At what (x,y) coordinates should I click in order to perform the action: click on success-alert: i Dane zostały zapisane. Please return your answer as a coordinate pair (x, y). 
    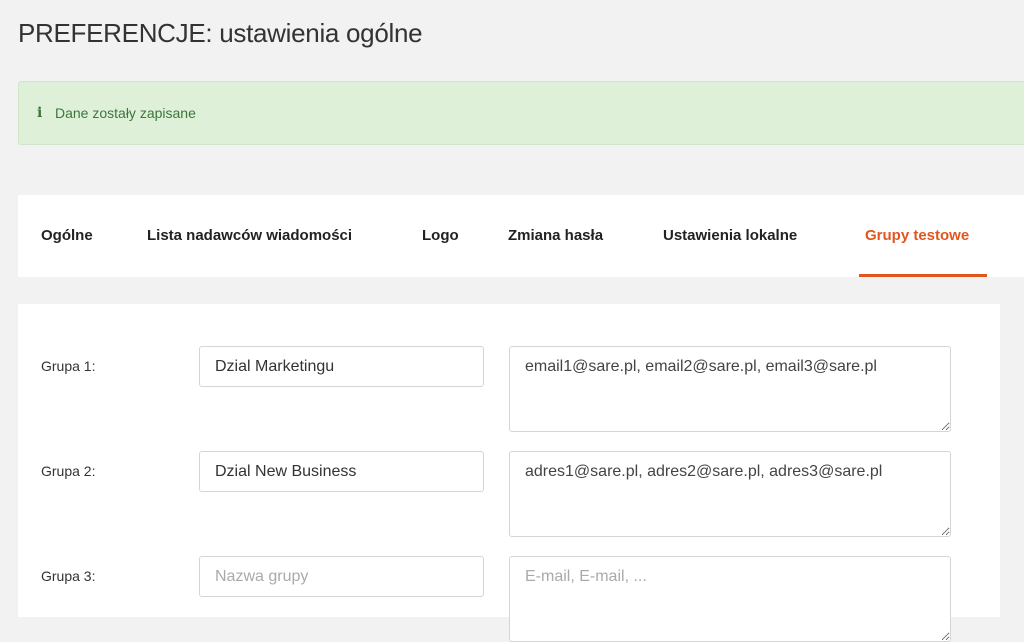
    Looking at the image, I should click on (521, 113).